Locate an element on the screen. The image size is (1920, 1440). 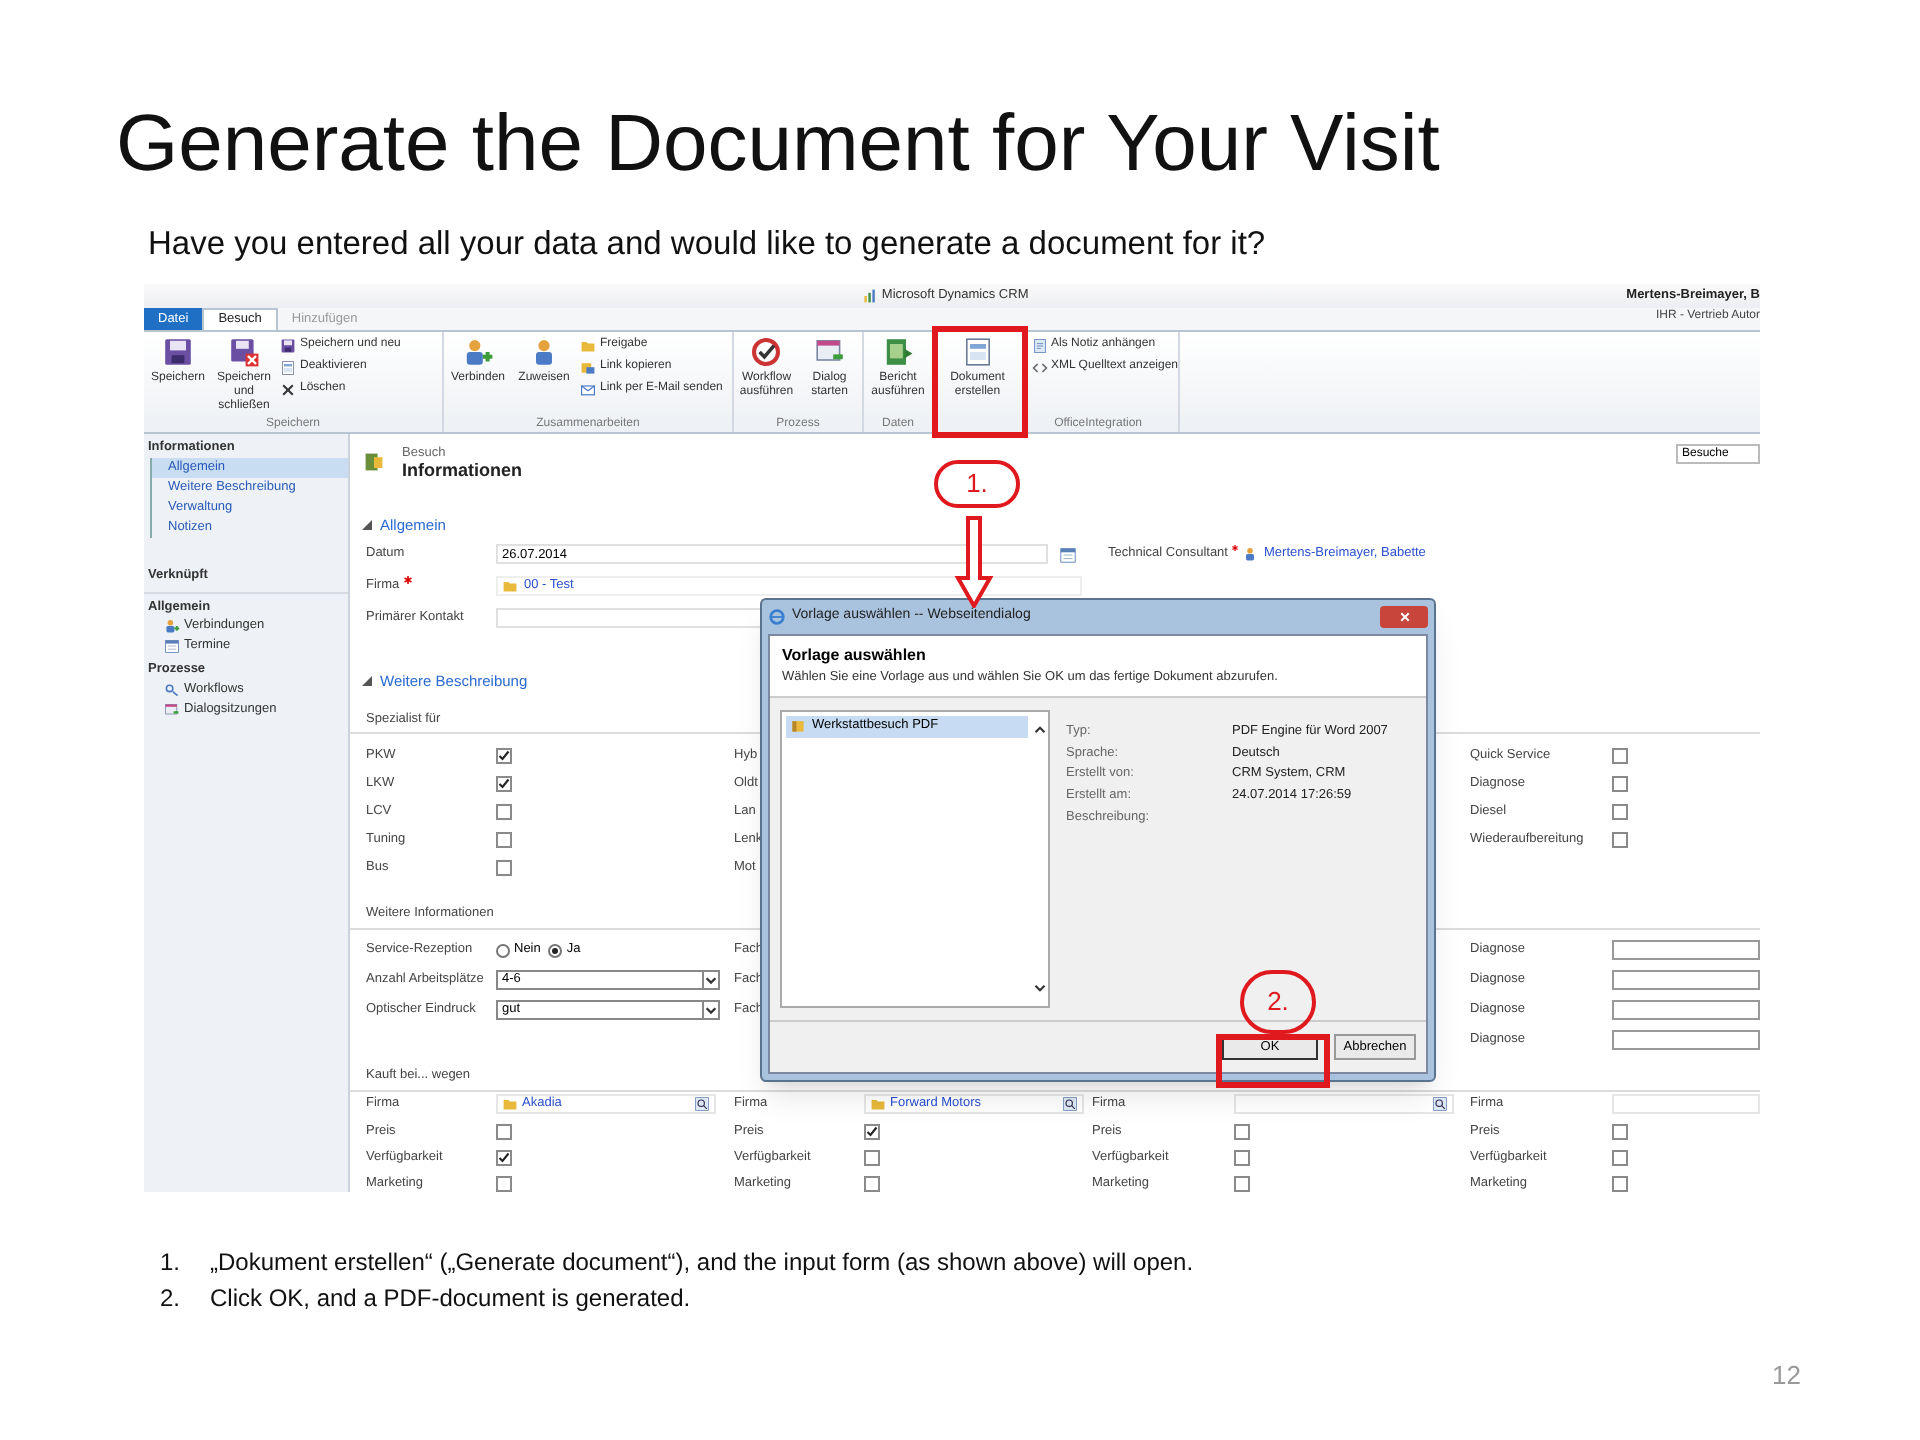
page-number: 12 is located at coordinates (1786, 1376).